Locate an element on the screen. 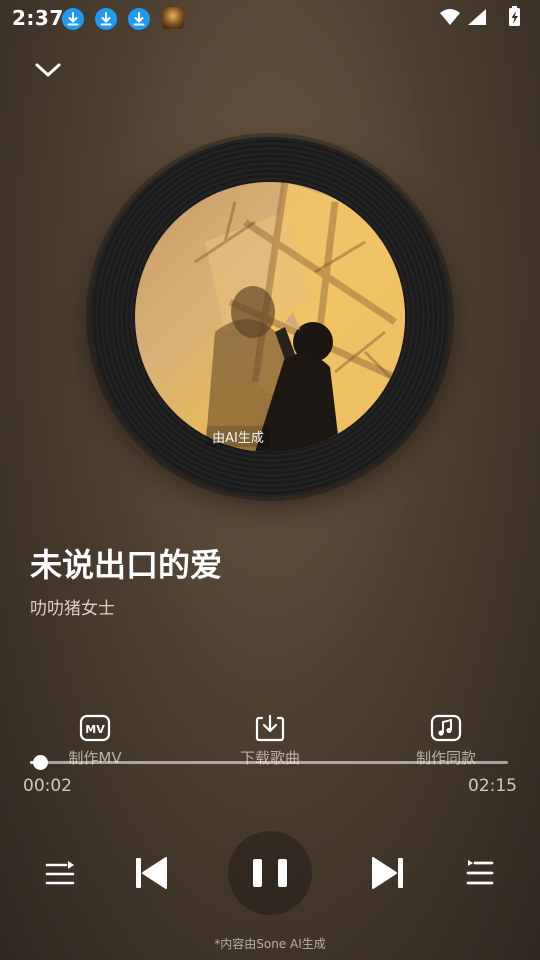  mv-icon: MV is located at coordinates (95, 728).